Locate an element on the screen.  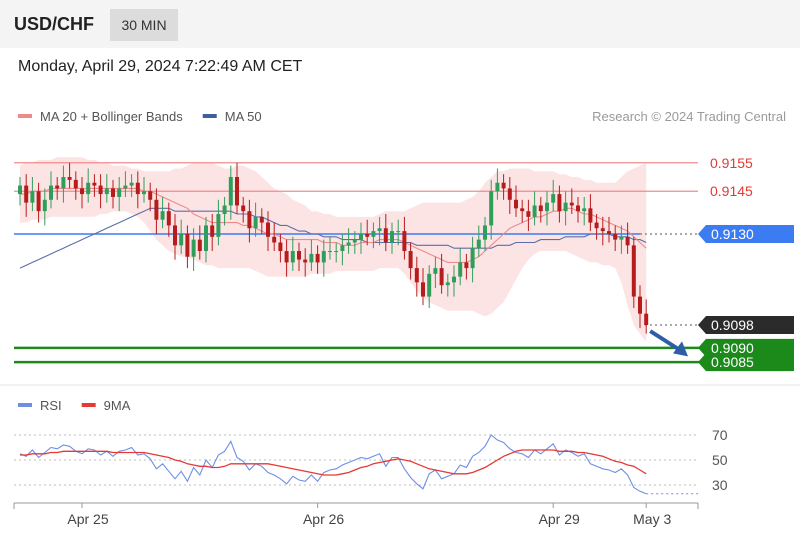
level-label-0.9145: 0.9145 is located at coordinates (731, 191).